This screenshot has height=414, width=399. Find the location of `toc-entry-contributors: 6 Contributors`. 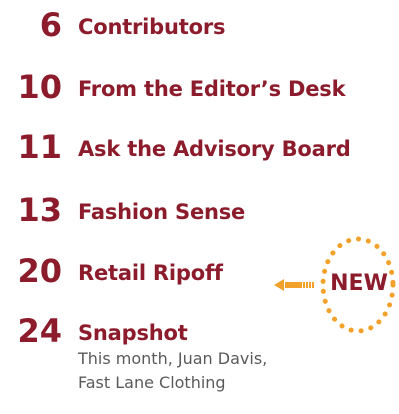

toc-entry-contributors: 6 Contributors is located at coordinates (199, 28).